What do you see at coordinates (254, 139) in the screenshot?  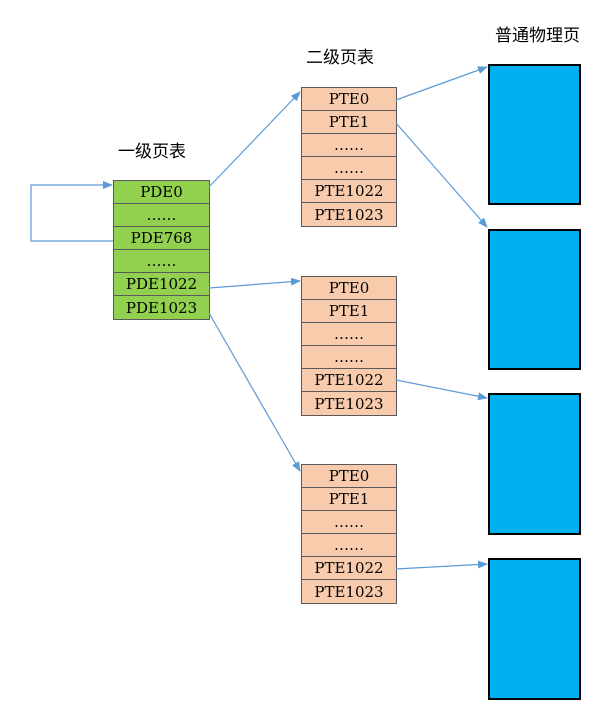 I see `pde0-to-pt1-arrow` at bounding box center [254, 139].